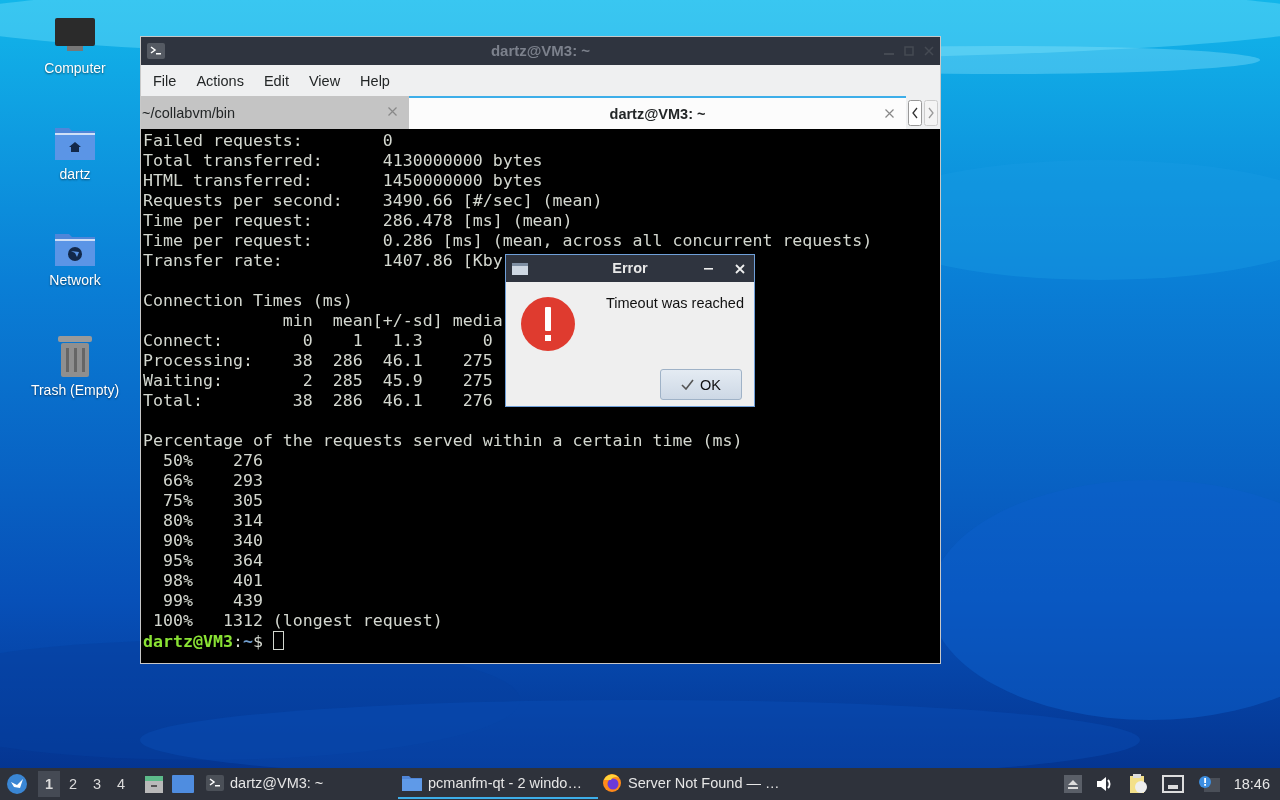  Describe the element at coordinates (392, 321) in the screenshot. I see `terminal-line: min mean[+/-sd] media` at that location.